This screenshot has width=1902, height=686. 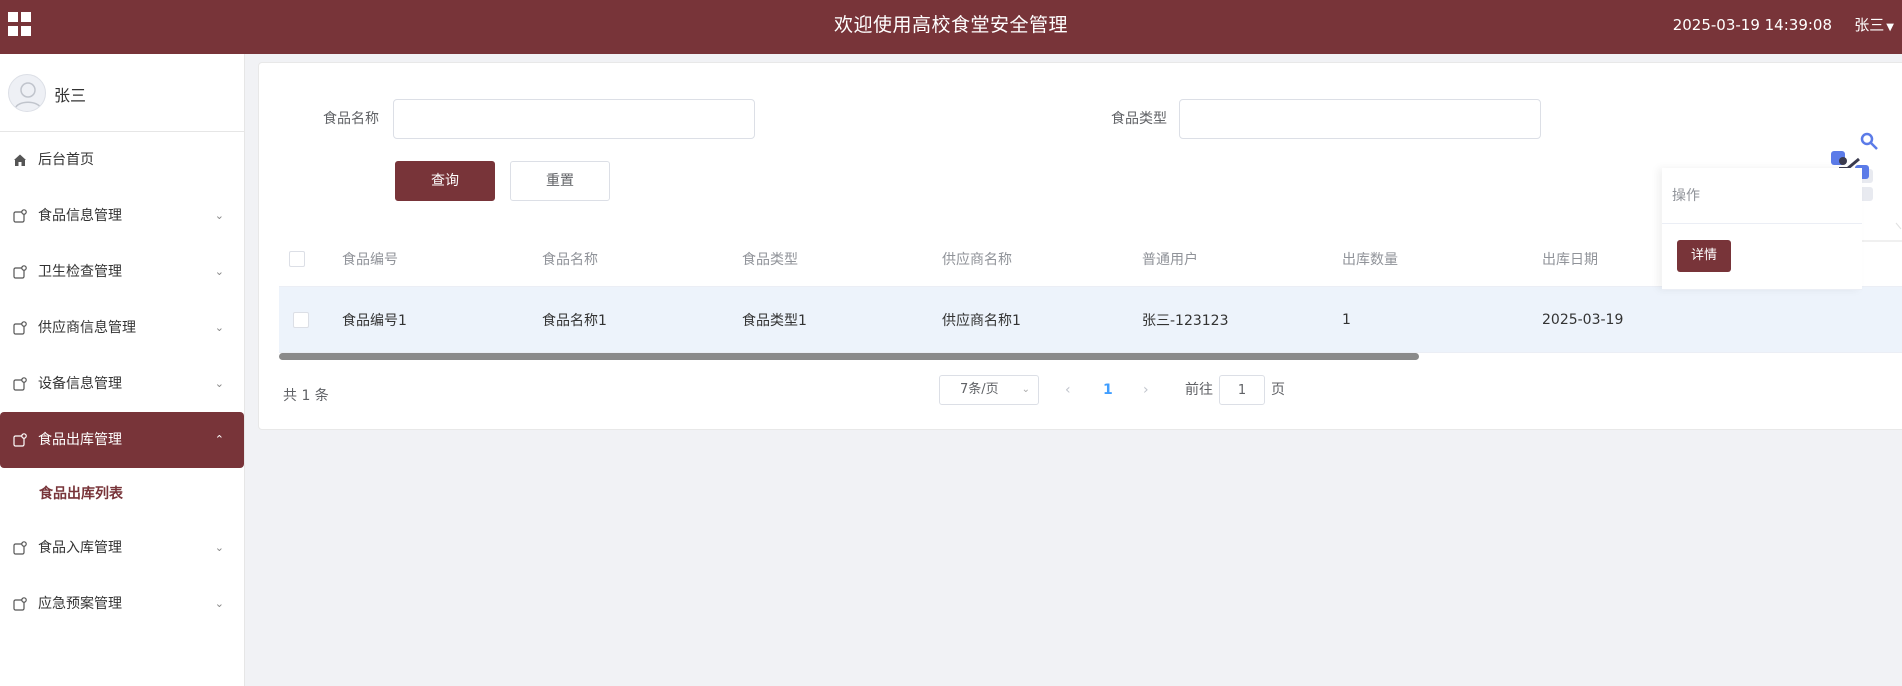 I want to click on user-profile: 张三, so click(x=122, y=93).